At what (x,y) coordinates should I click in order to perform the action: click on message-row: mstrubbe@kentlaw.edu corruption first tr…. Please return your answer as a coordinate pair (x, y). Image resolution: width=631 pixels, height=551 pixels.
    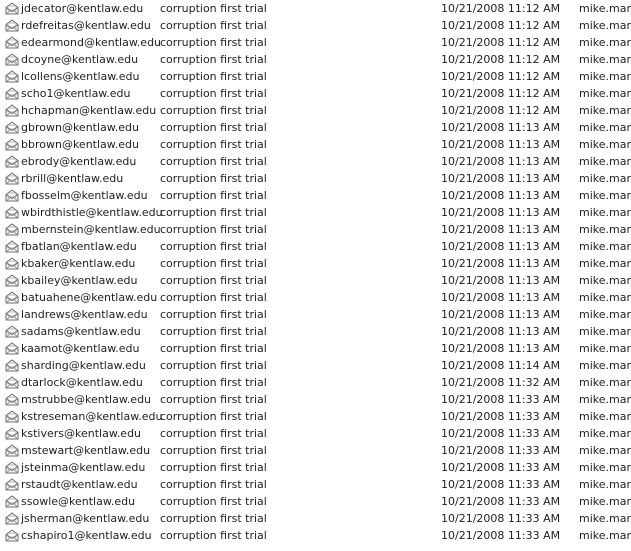
    Looking at the image, I should click on (315, 399).